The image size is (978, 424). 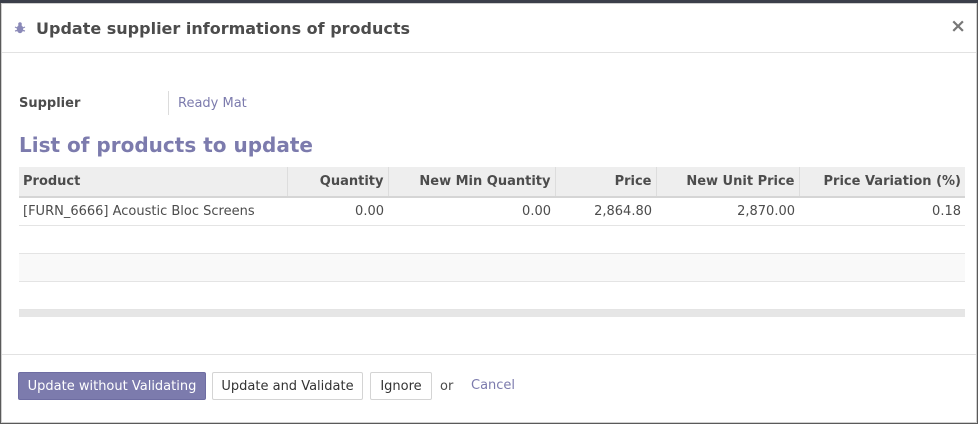 What do you see at coordinates (472, 182) in the screenshot?
I see `column-header-new-min-quantity: New Min Quantity` at bounding box center [472, 182].